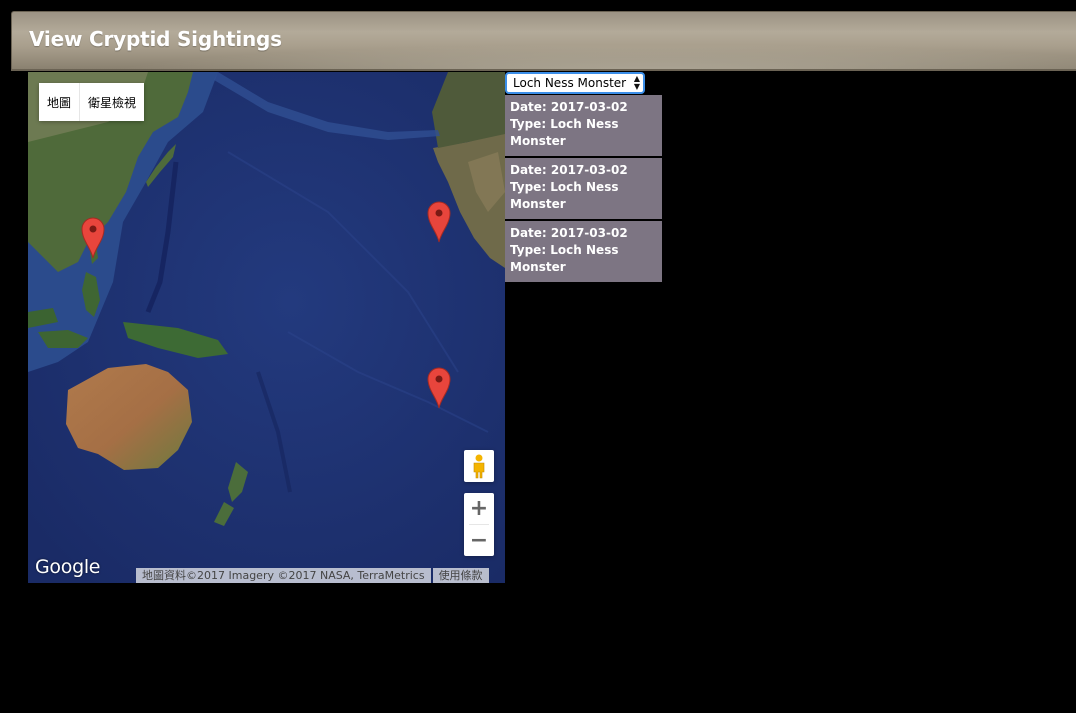 The image size is (1076, 713). I want to click on selected-type: Loch Ness Monster, so click(570, 83).